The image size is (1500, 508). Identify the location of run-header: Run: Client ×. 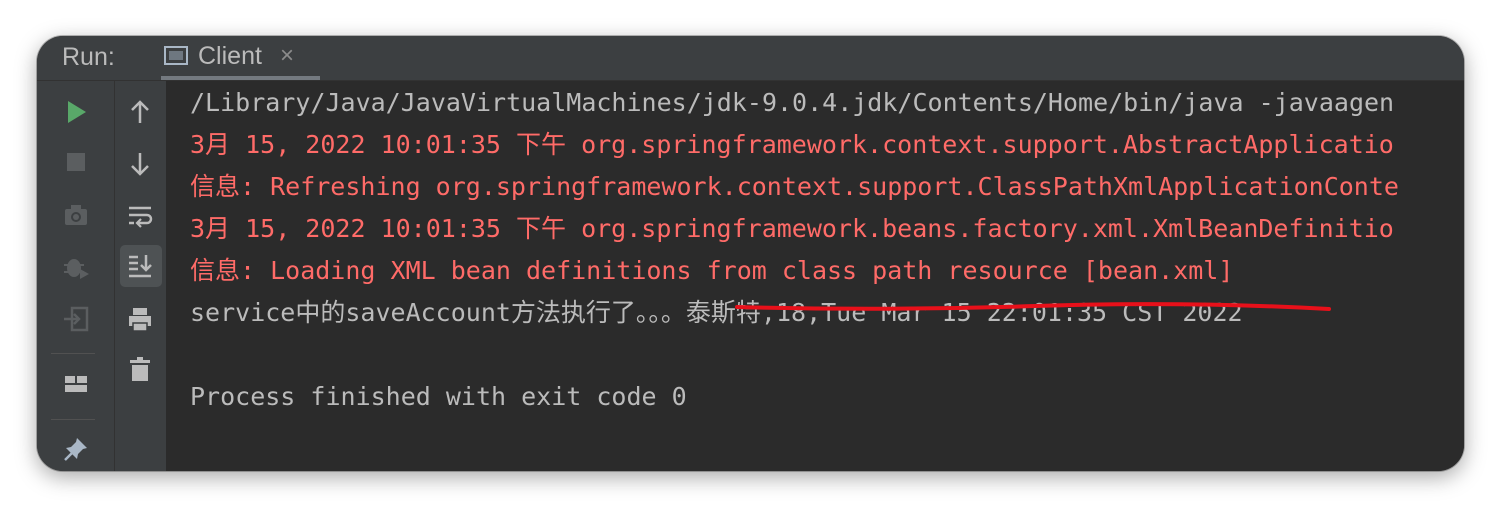
(750, 58).